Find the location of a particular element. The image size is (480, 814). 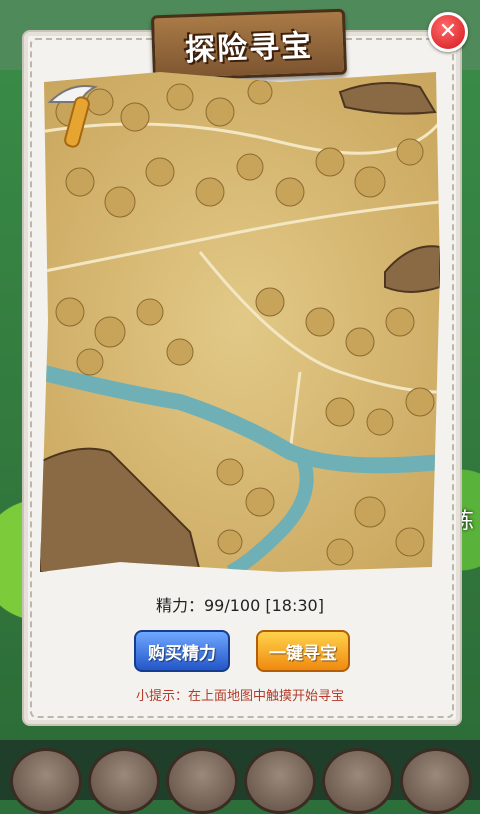

pickaxe-marker-icon is located at coordinates (80, 112).